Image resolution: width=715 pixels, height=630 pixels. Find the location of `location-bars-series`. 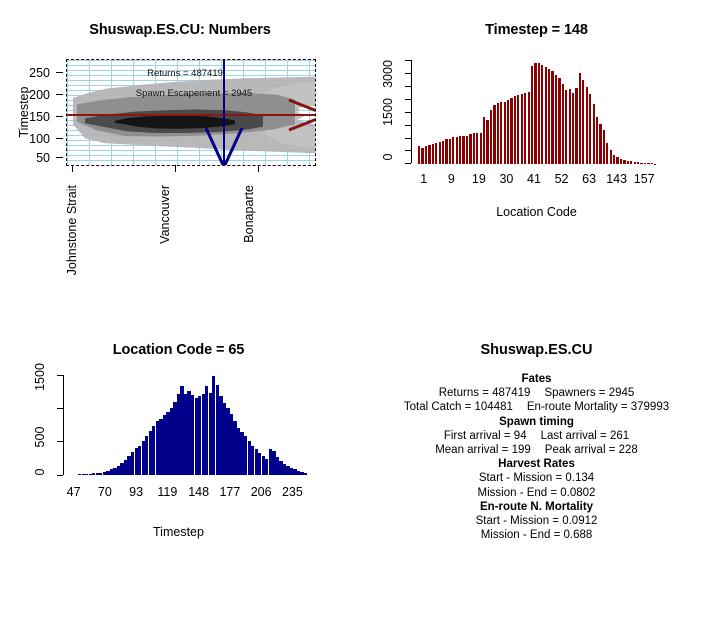

location-bars-series is located at coordinates (193, 422).